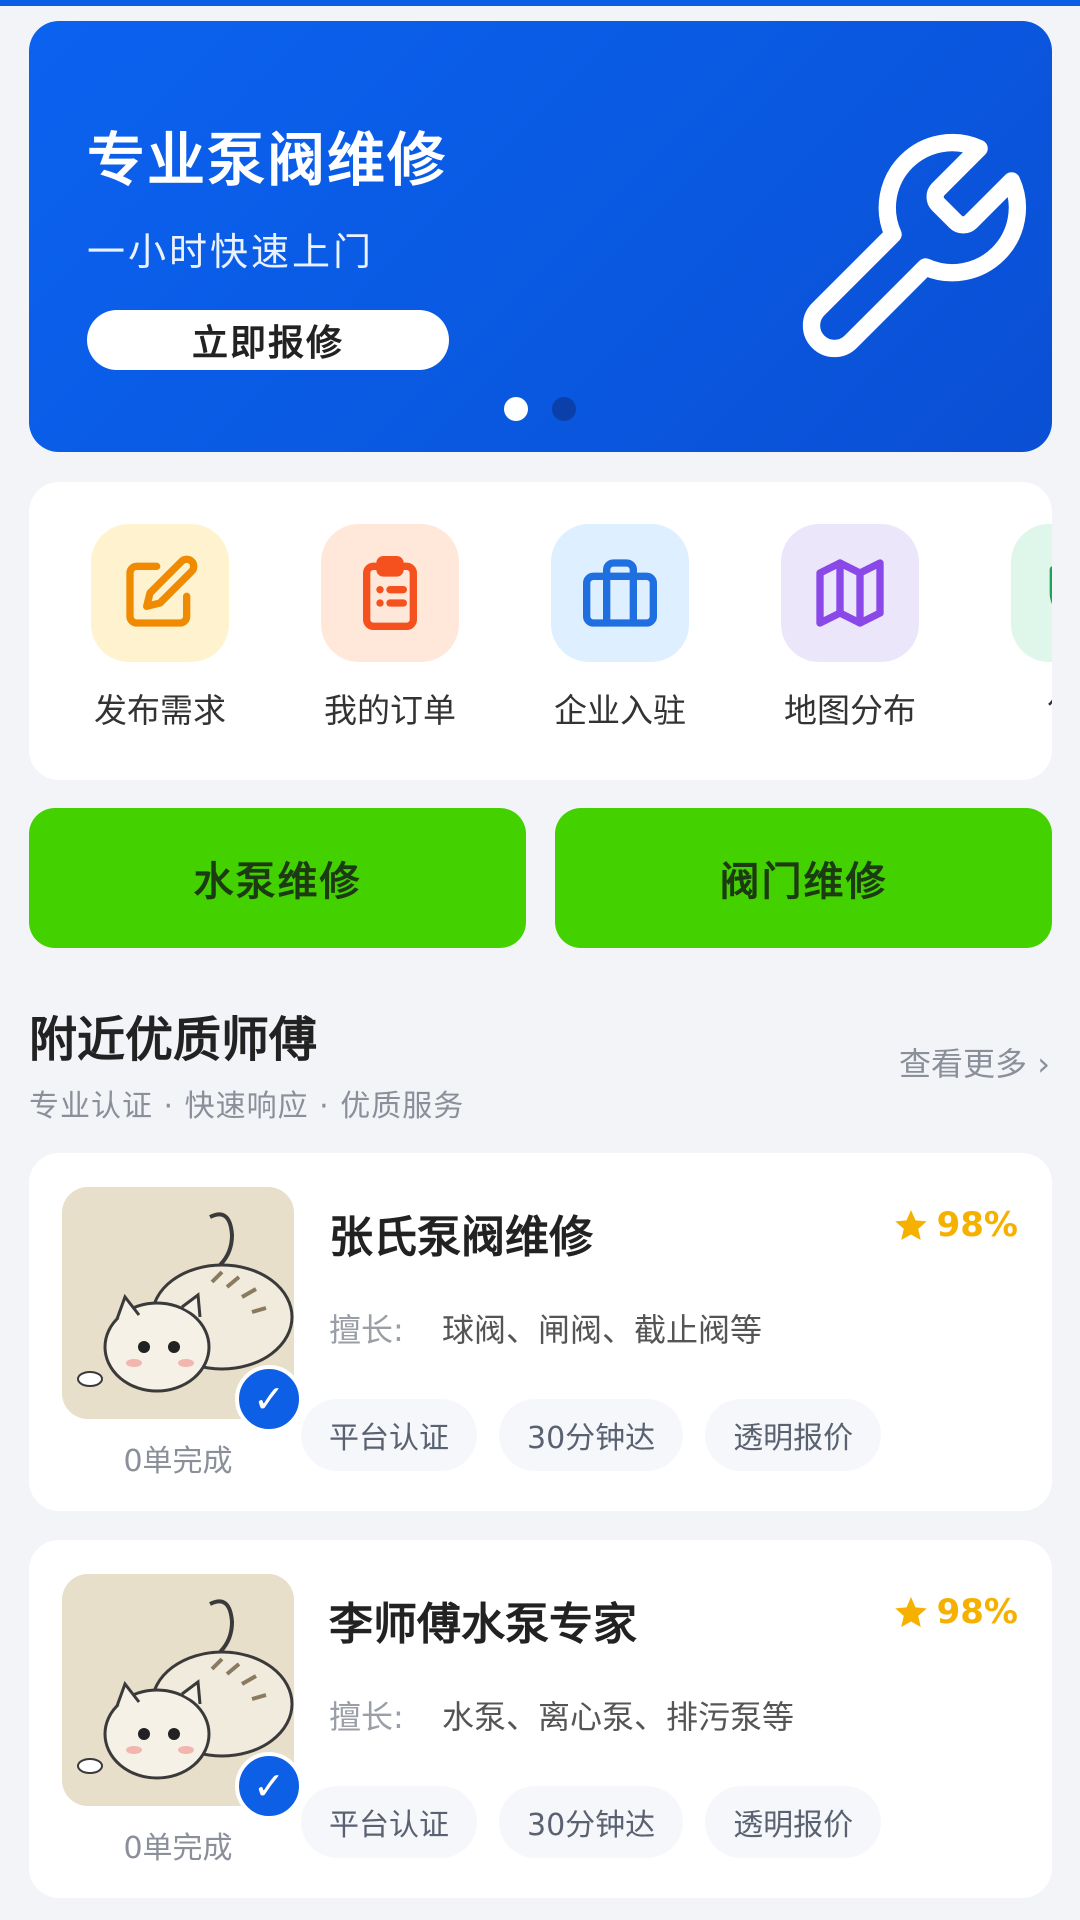 The image size is (1080, 1920). What do you see at coordinates (231, 252) in the screenshot?
I see `banner-subtitle: 一小时快速上门` at bounding box center [231, 252].